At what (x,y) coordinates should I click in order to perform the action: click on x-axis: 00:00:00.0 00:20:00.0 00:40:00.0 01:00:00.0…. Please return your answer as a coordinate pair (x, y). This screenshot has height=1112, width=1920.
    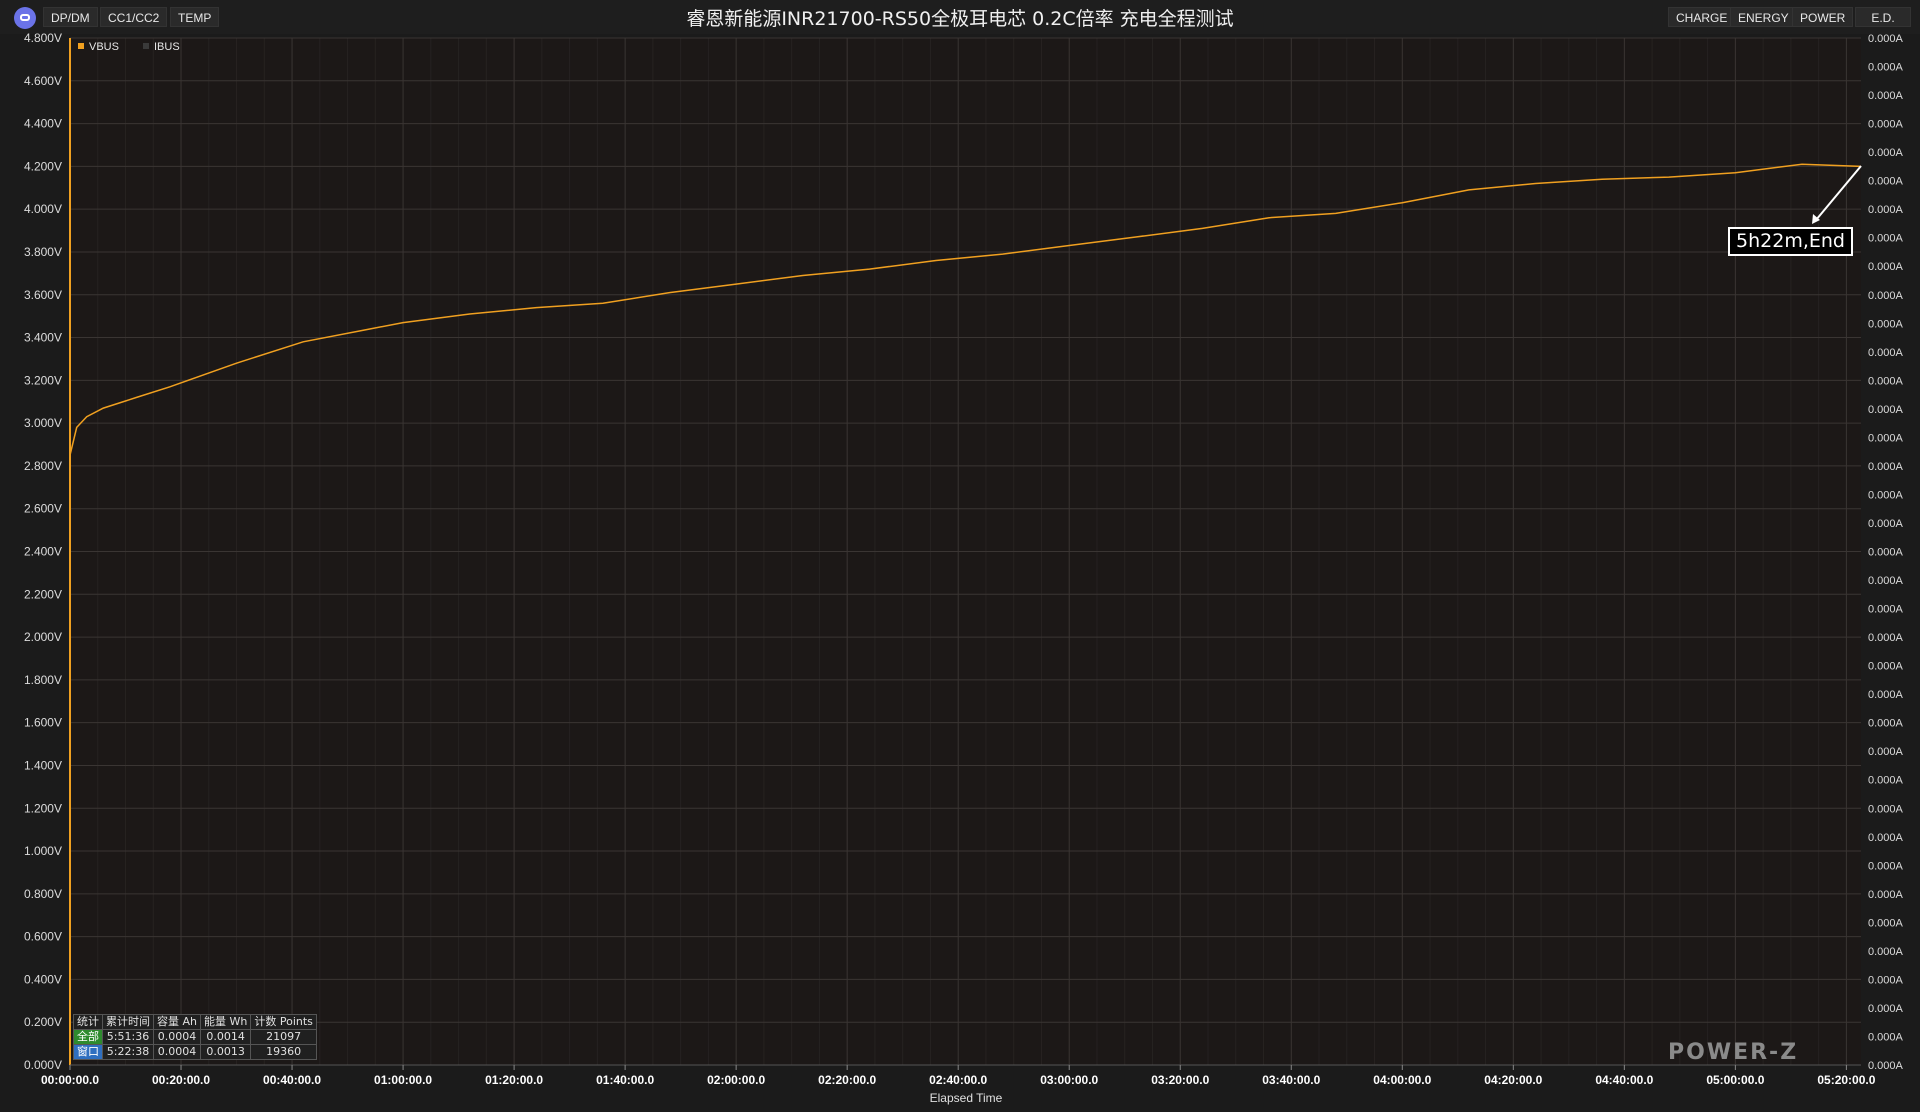
    Looking at the image, I should click on (958, 1075).